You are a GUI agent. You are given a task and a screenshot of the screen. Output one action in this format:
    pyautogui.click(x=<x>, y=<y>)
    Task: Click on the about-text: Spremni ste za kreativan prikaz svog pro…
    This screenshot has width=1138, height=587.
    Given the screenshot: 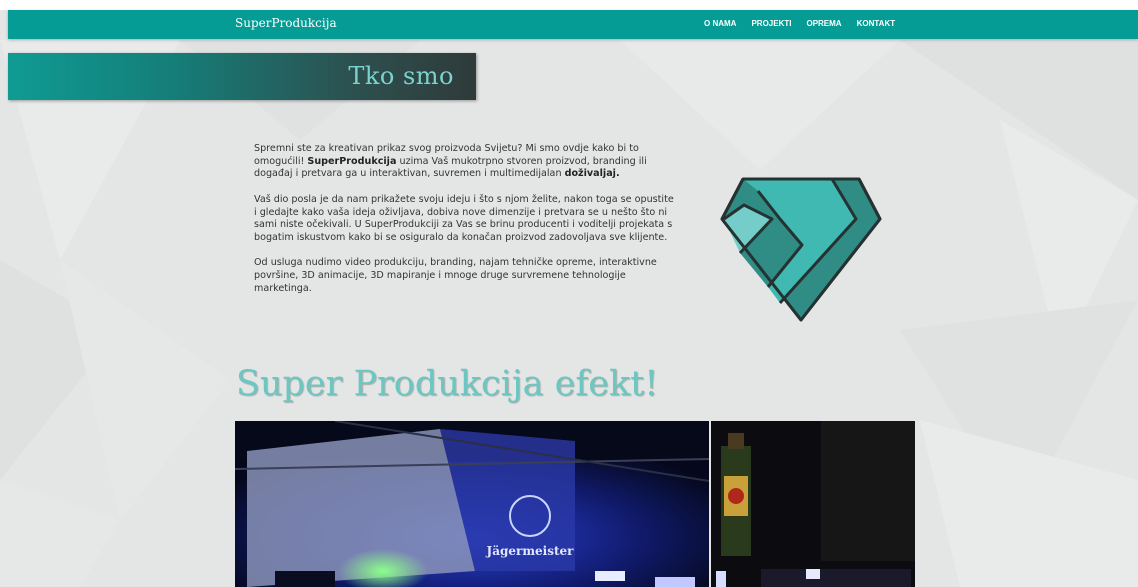 What is the action you would take?
    pyautogui.click(x=466, y=225)
    